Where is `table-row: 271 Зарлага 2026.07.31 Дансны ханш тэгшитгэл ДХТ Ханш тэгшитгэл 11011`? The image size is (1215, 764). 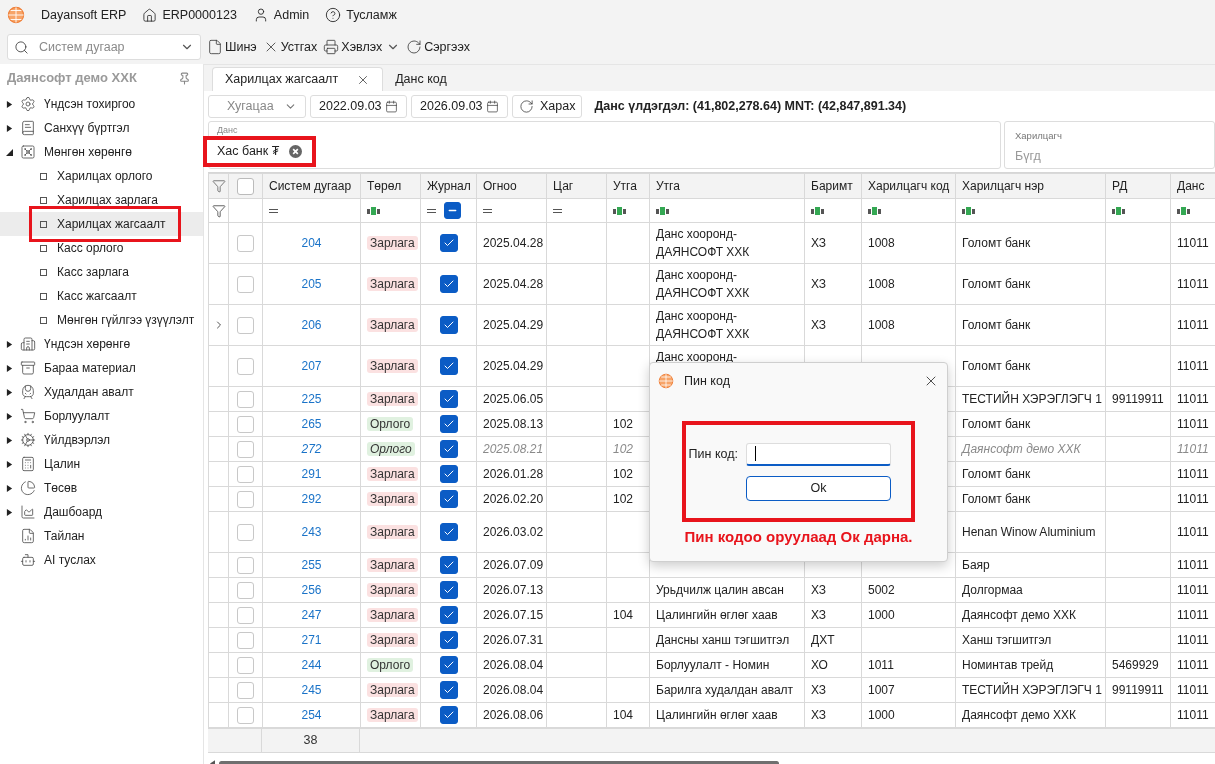
table-row: 271 Зарлага 2026.07.31 Дансны ханш тэгшитгэл ДХТ Ханш тэгшитгэл 11011 is located at coordinates (711, 640).